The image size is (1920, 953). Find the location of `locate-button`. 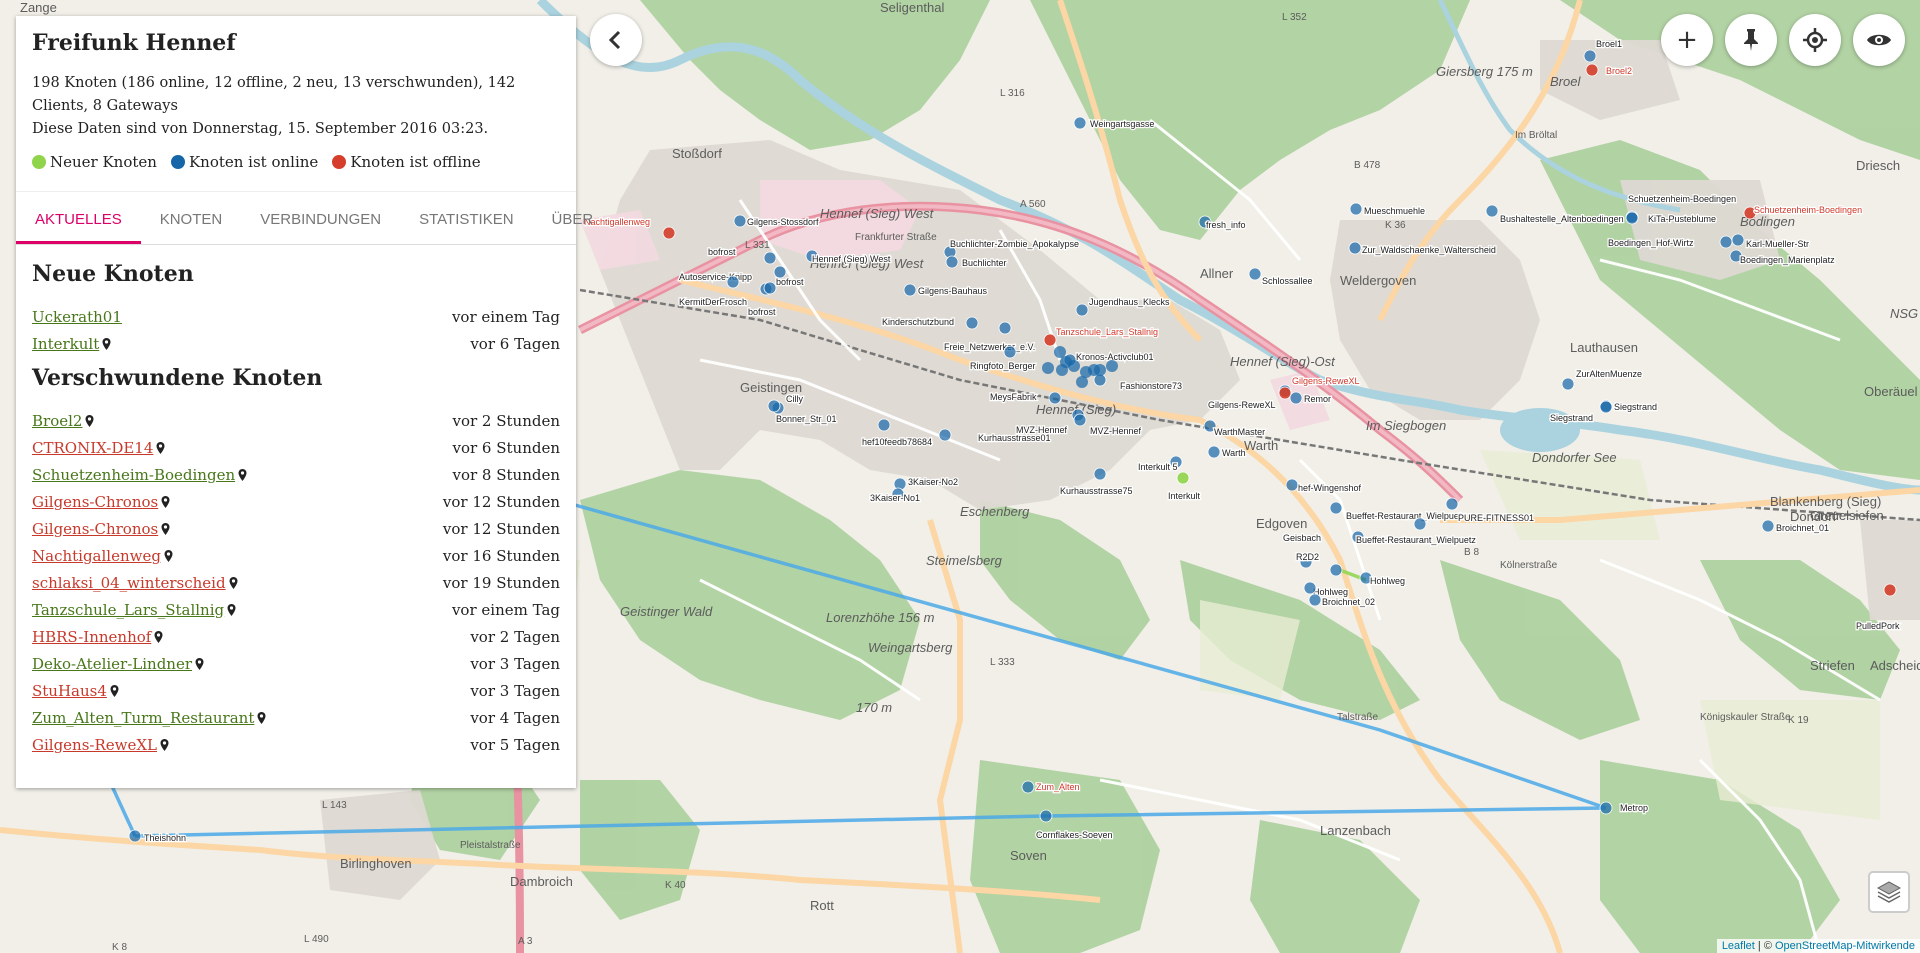

locate-button is located at coordinates (1815, 40).